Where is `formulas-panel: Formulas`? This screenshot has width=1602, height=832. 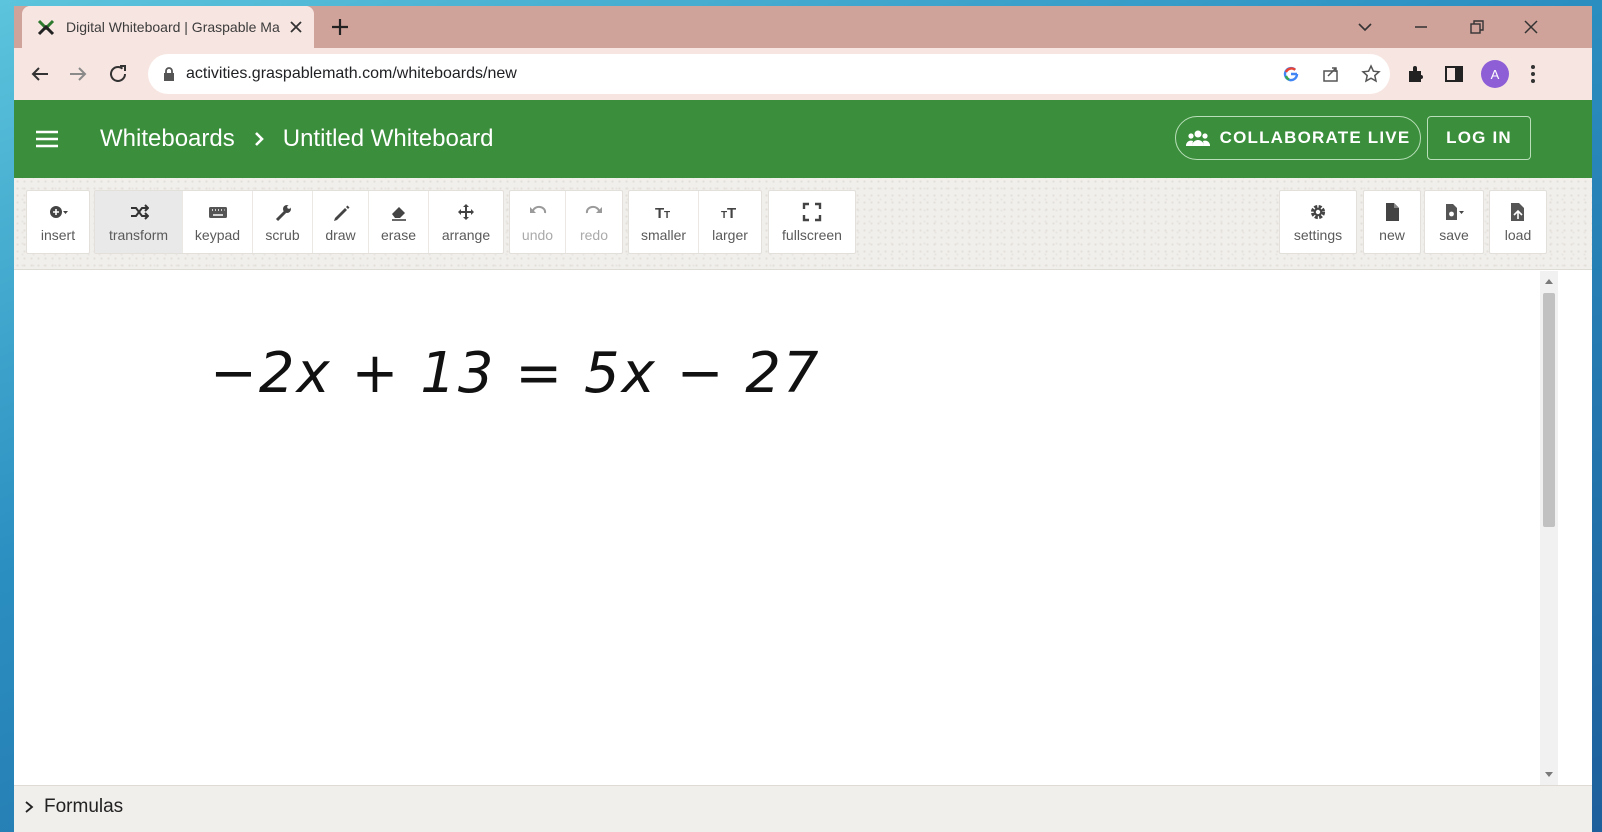 formulas-panel: Formulas is located at coordinates (803, 808).